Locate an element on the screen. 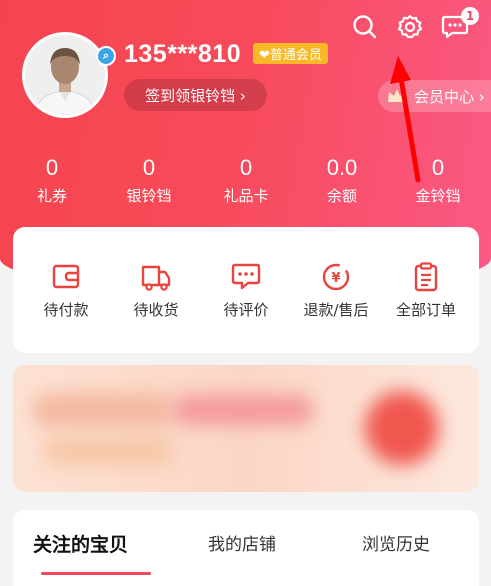 This screenshot has width=491, height=586. avatar is located at coordinates (65, 75).